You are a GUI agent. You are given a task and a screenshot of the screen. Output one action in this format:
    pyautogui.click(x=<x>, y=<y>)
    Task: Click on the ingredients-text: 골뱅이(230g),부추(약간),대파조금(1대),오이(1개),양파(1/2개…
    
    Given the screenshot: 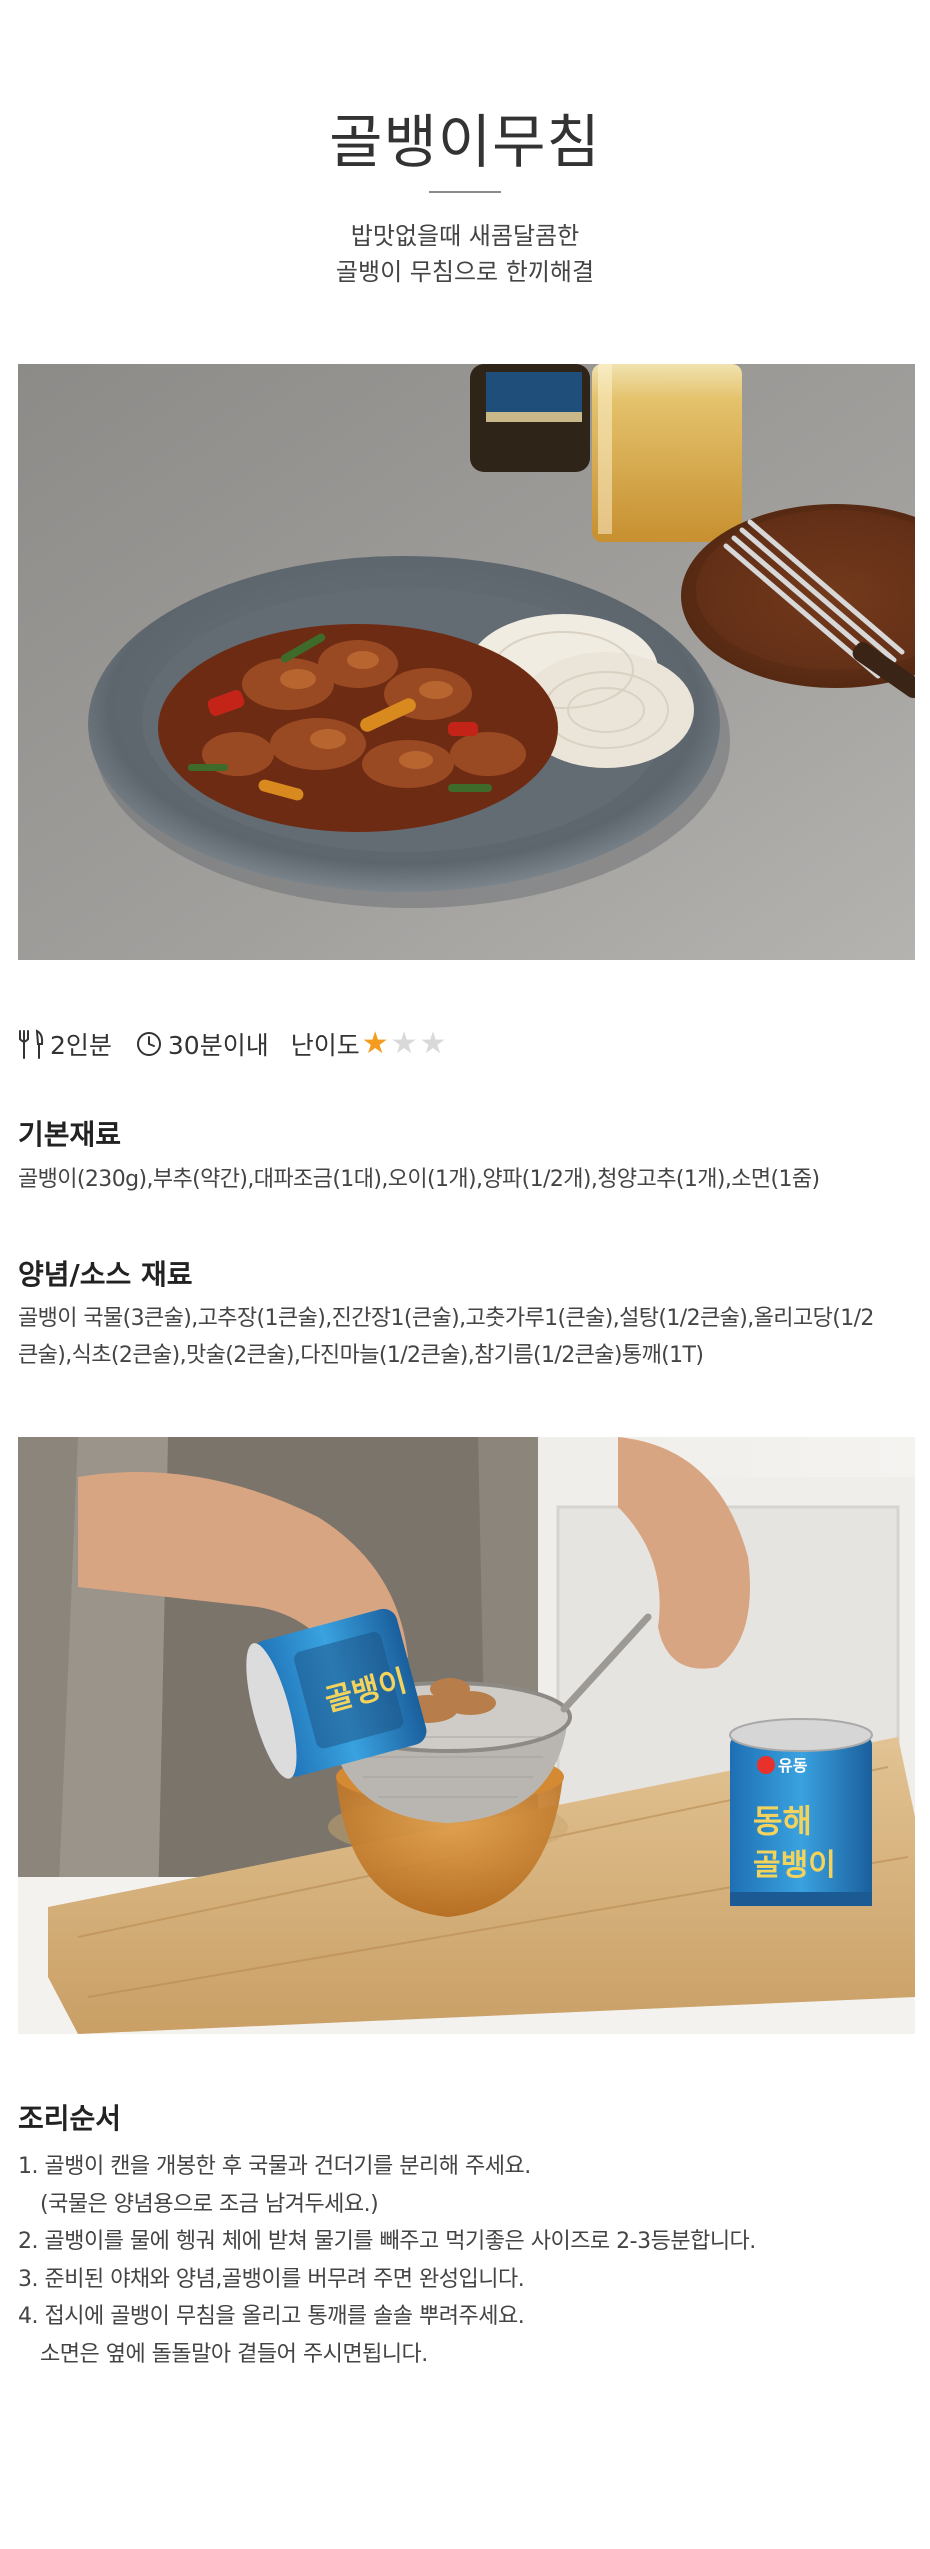 What is the action you would take?
    pyautogui.click(x=463, y=1179)
    